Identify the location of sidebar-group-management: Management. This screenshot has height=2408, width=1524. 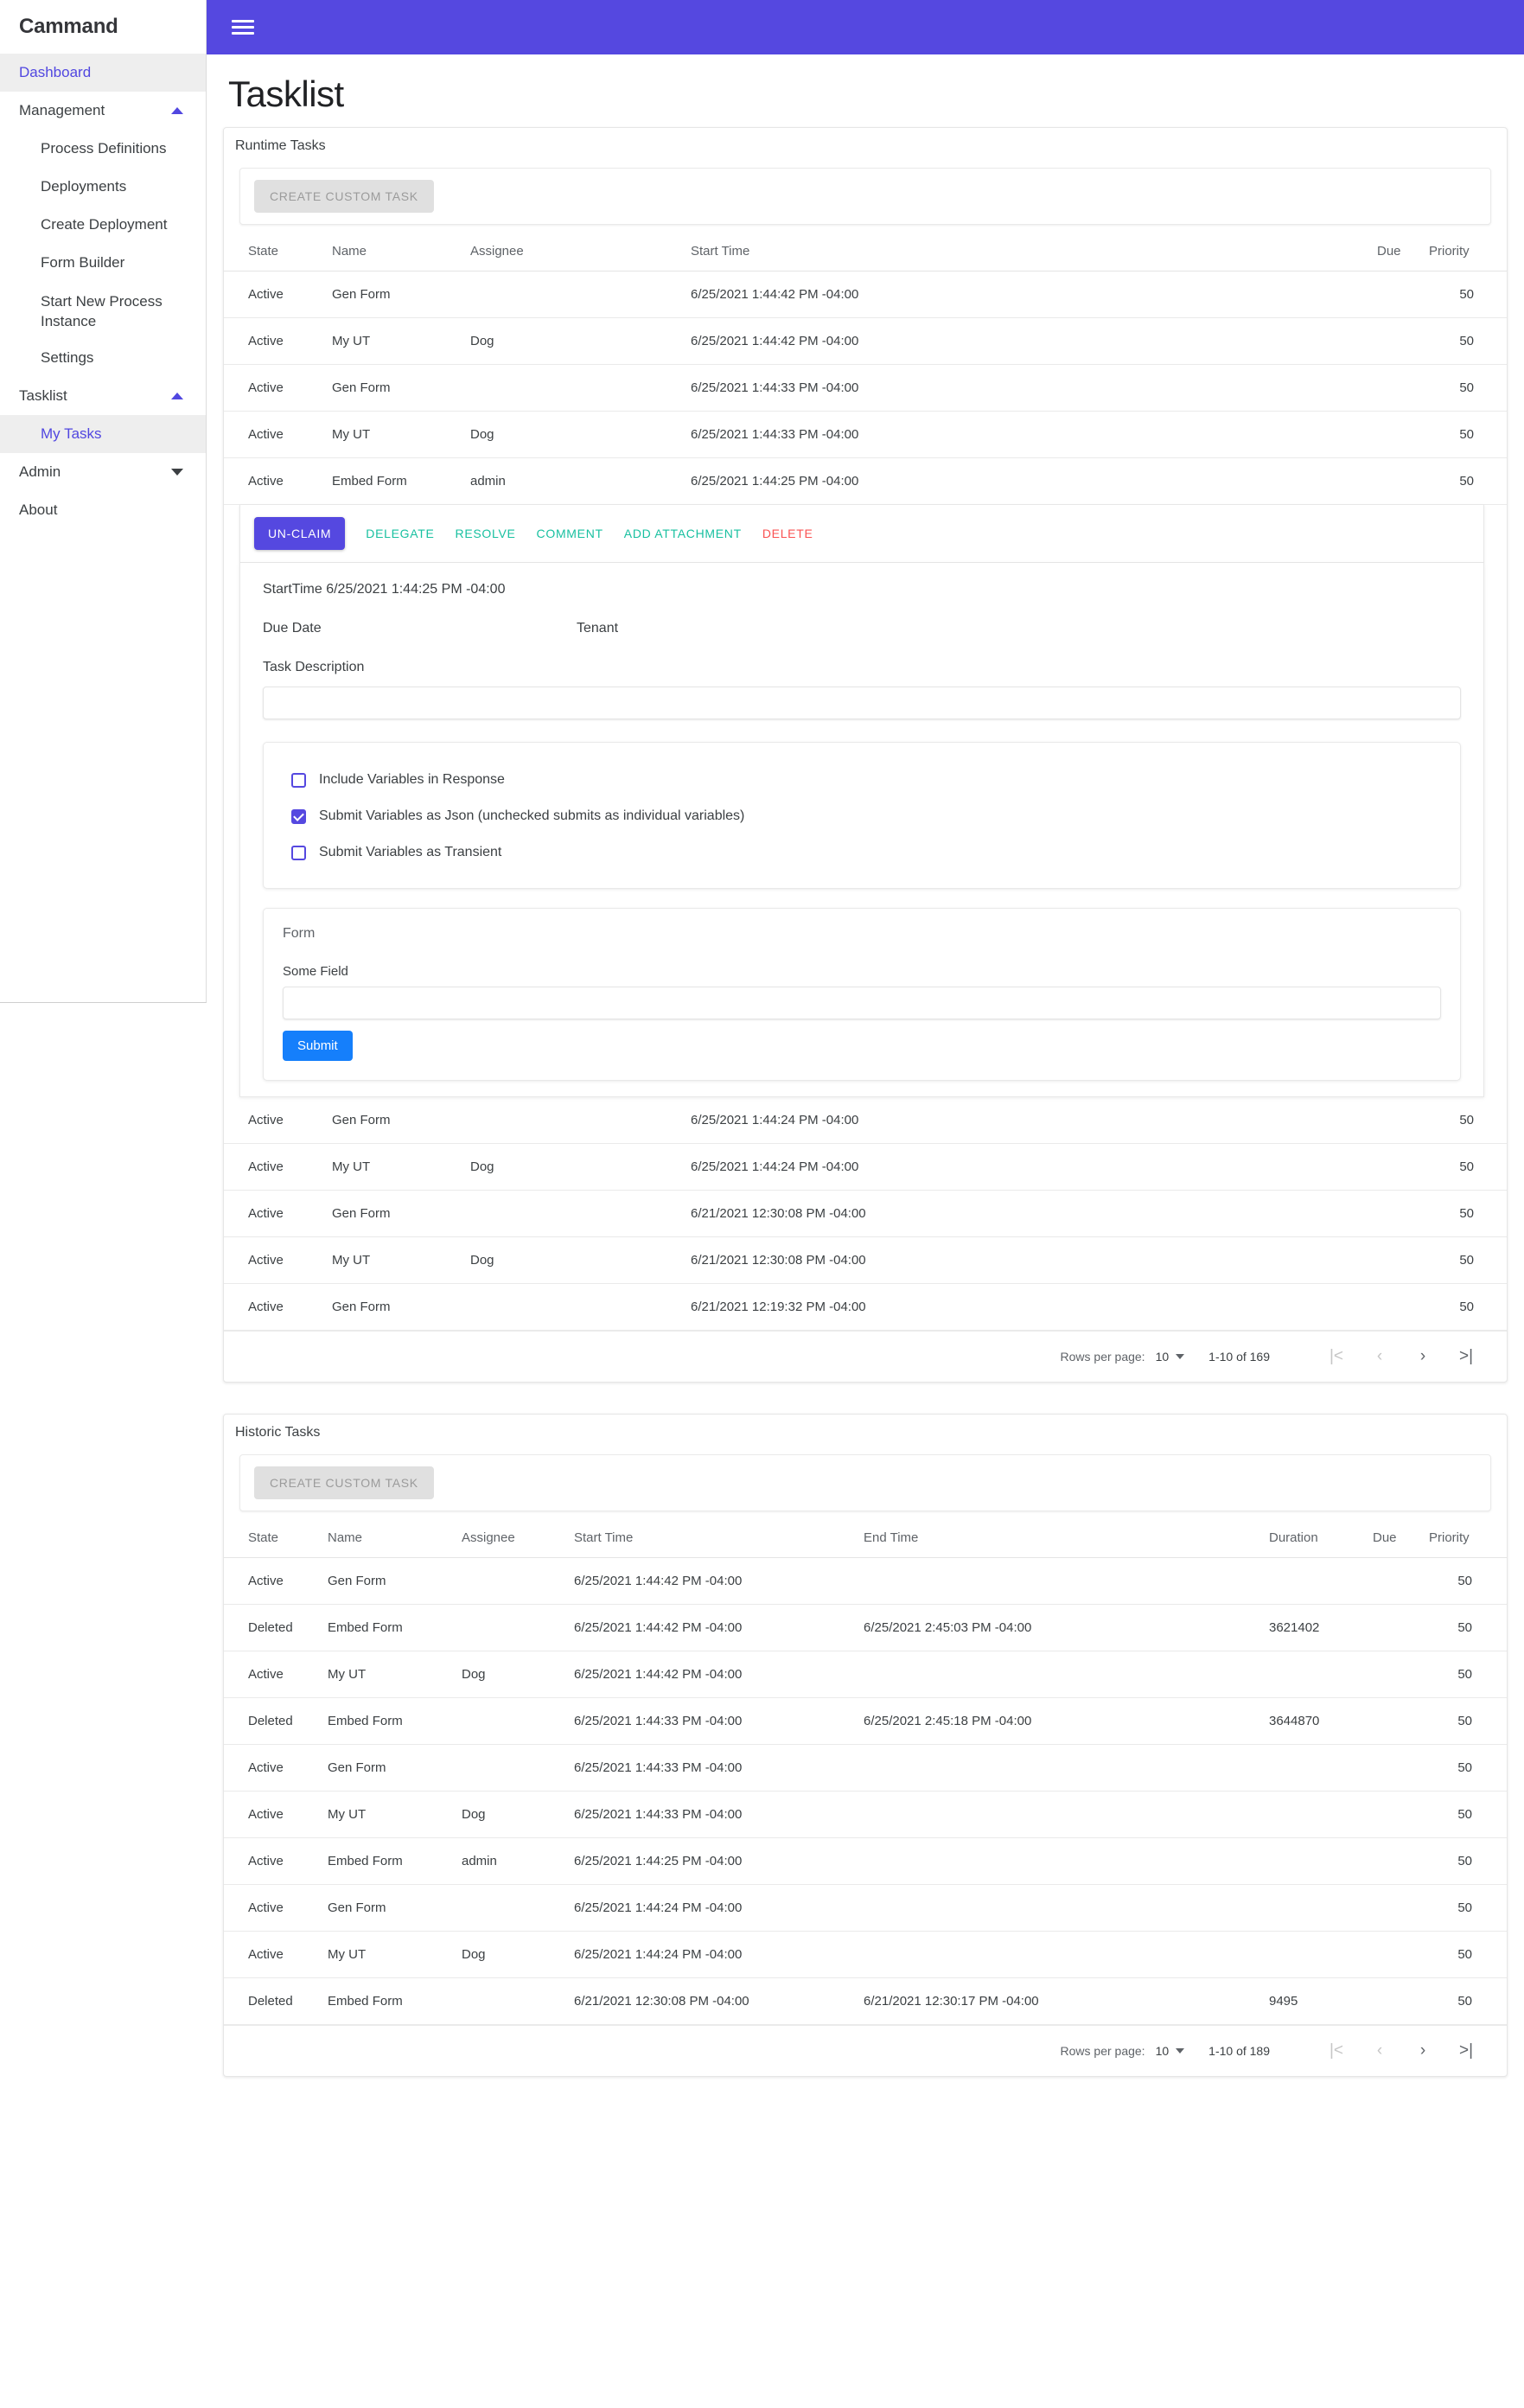
(103, 111).